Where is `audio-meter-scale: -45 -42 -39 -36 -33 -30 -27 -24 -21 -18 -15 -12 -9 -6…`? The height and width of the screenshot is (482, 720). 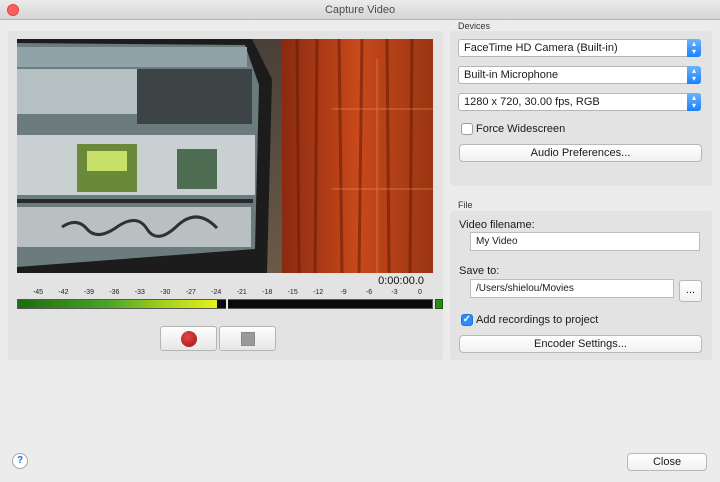
audio-meter-scale: -45 -42 -39 -36 -33 -30 -27 -24 -21 -18 -15 -12 -9 -6… is located at coordinates (225, 294).